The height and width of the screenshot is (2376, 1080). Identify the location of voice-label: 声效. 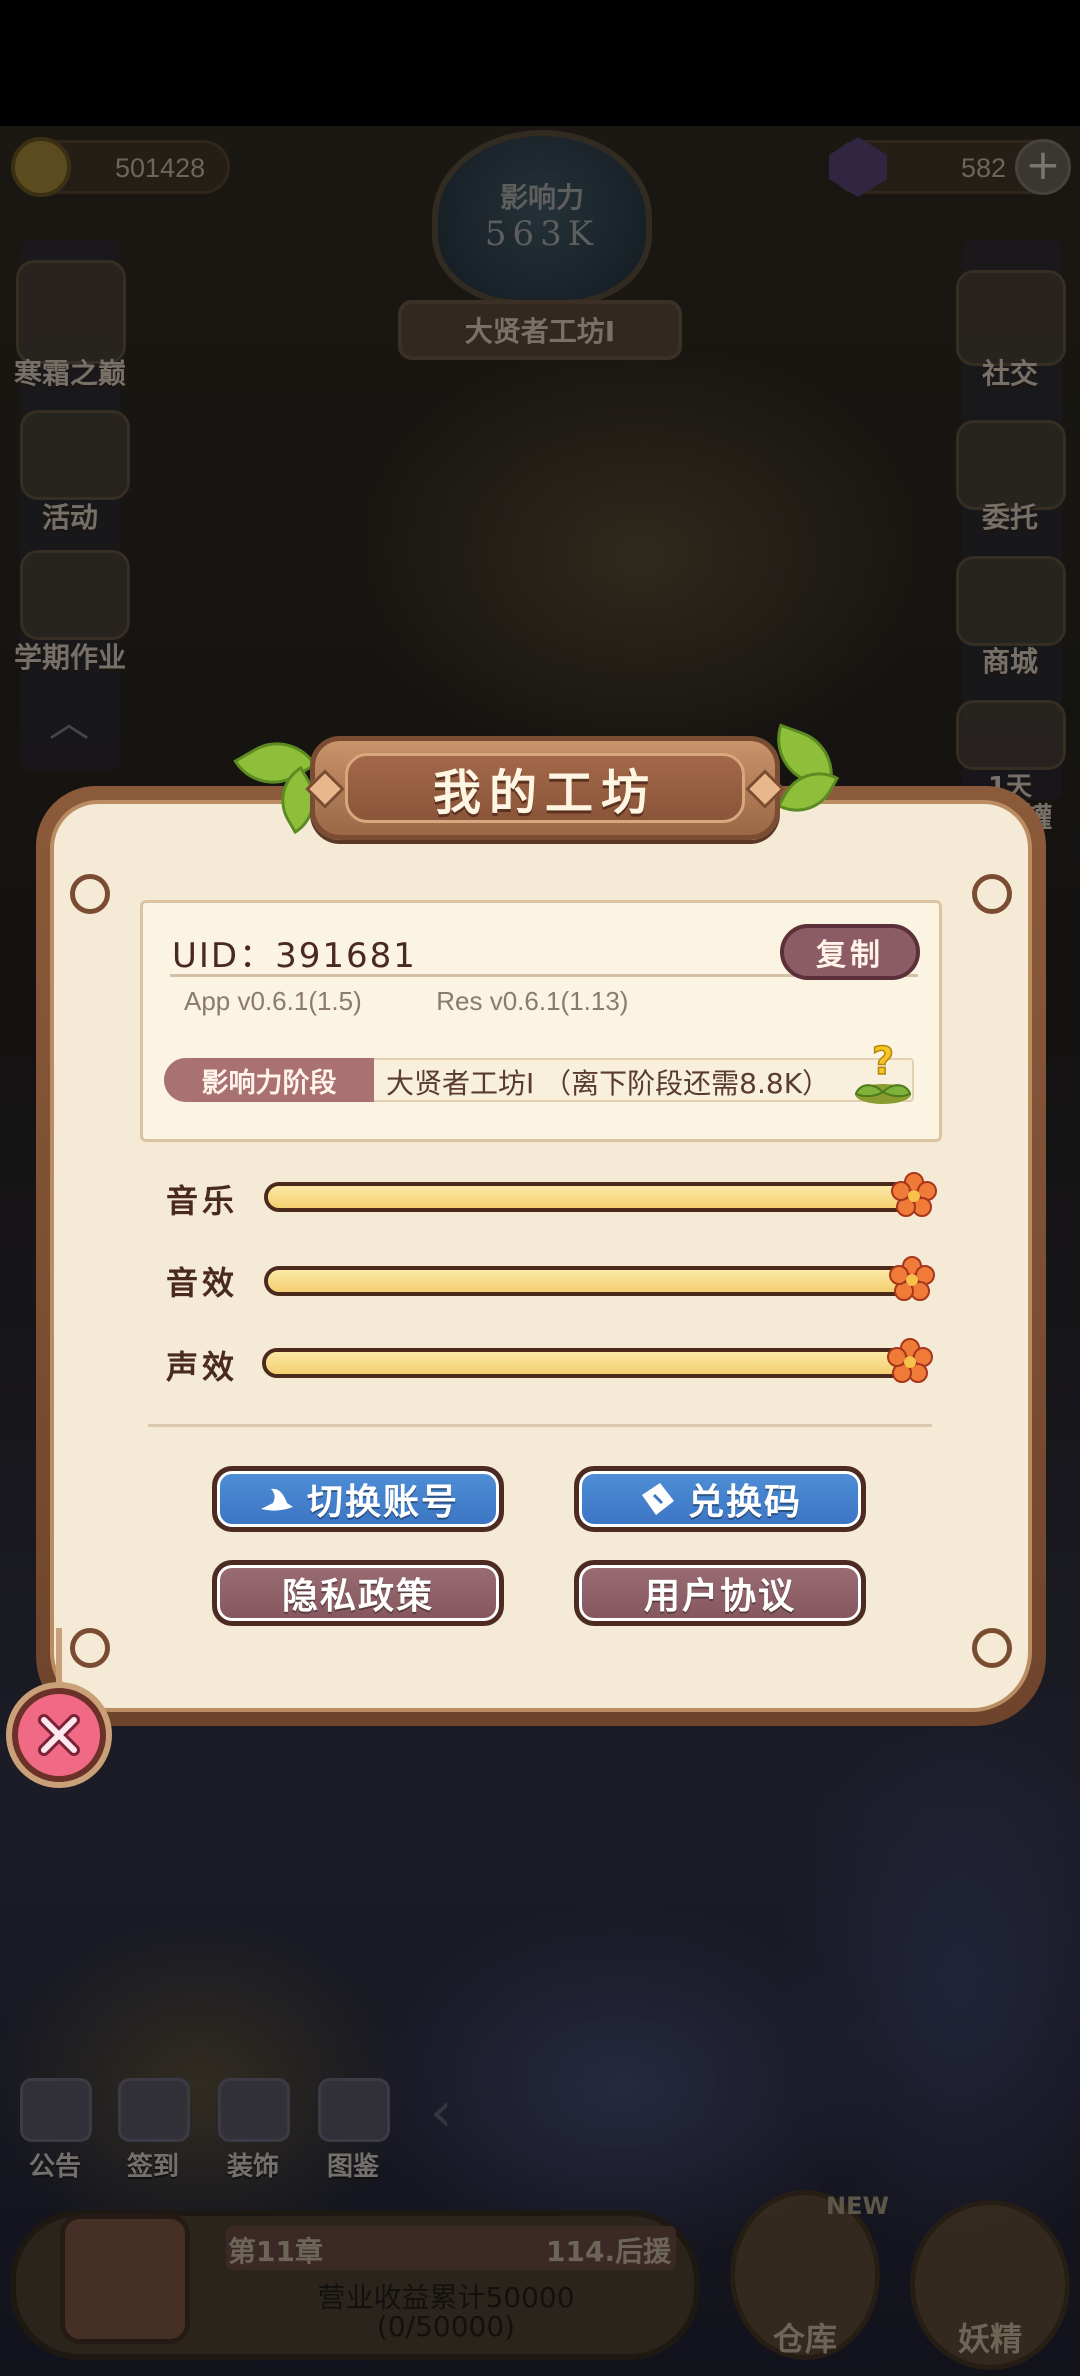
(202, 1367).